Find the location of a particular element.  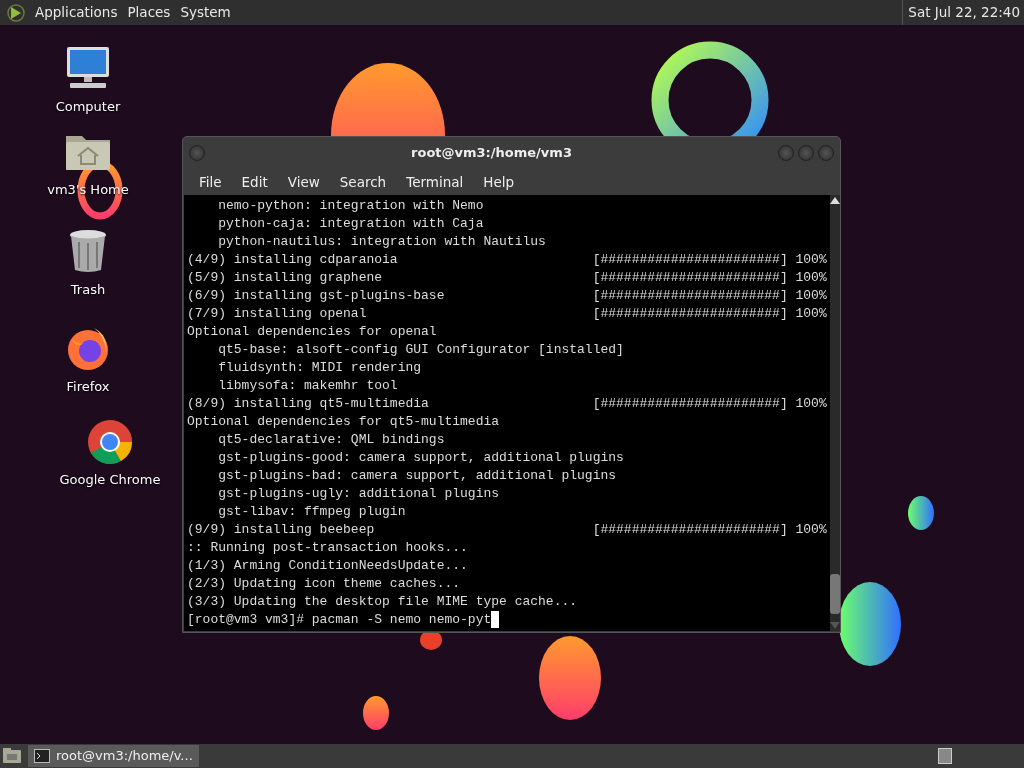

panel-menu: System is located at coordinates (205, 12).